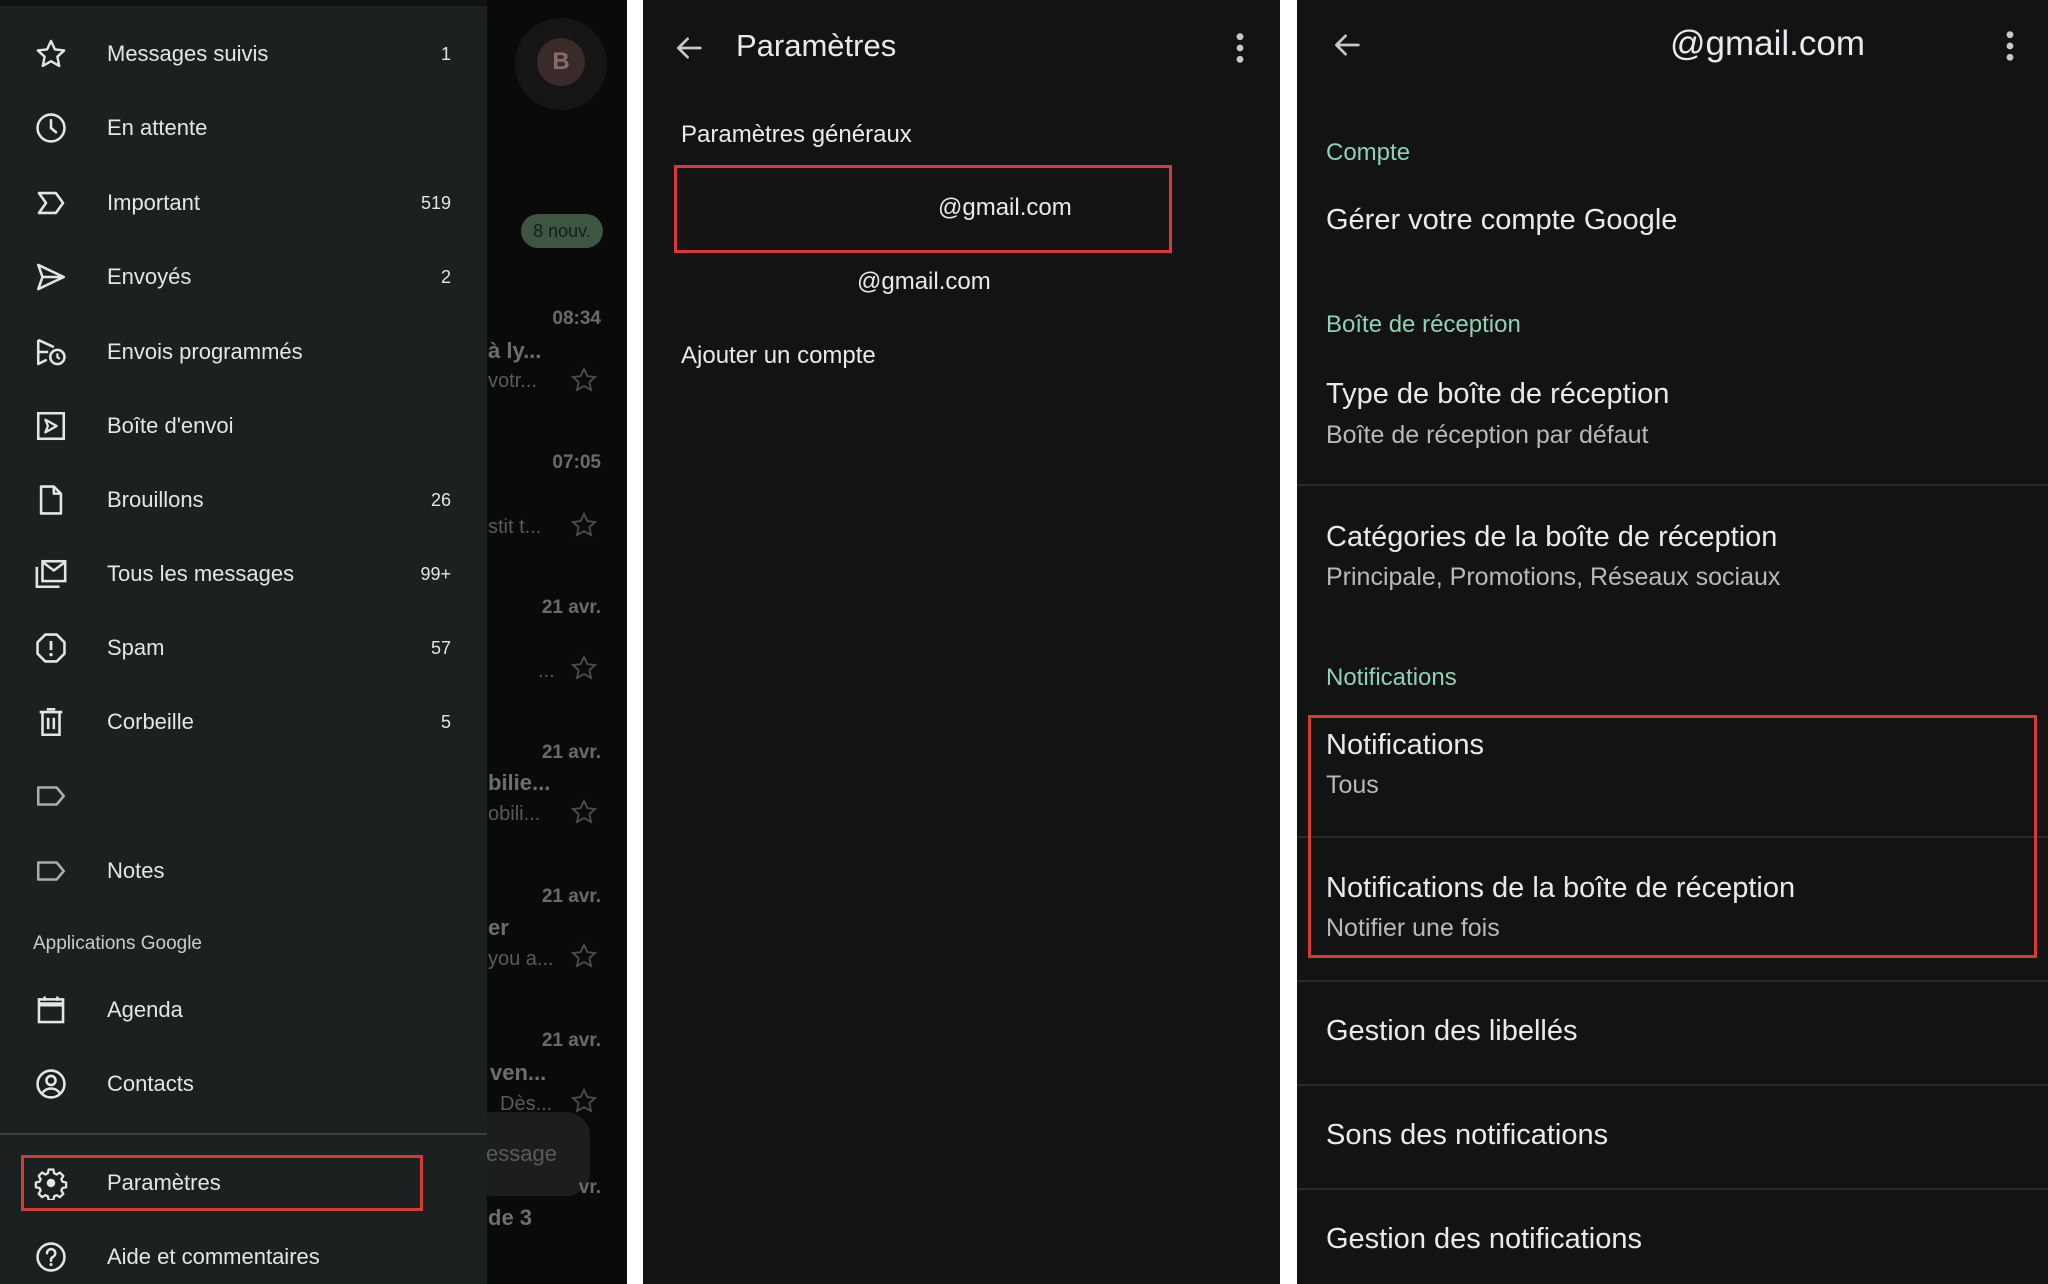 The image size is (2048, 1284). I want to click on nav-count: 57, so click(440, 647).